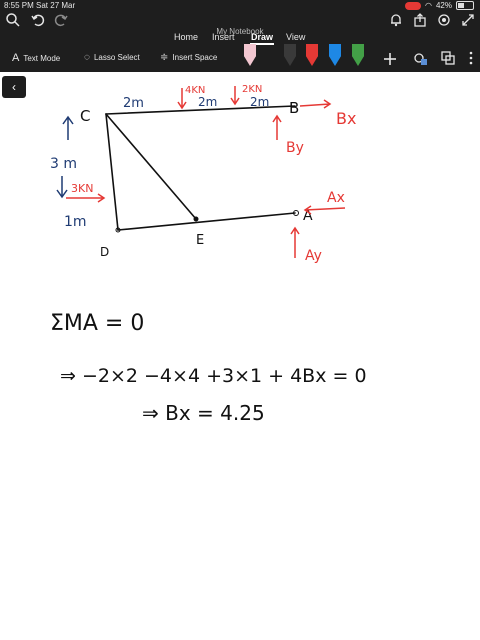 The image size is (480, 640). I want to click on label-b: B, so click(294, 108).